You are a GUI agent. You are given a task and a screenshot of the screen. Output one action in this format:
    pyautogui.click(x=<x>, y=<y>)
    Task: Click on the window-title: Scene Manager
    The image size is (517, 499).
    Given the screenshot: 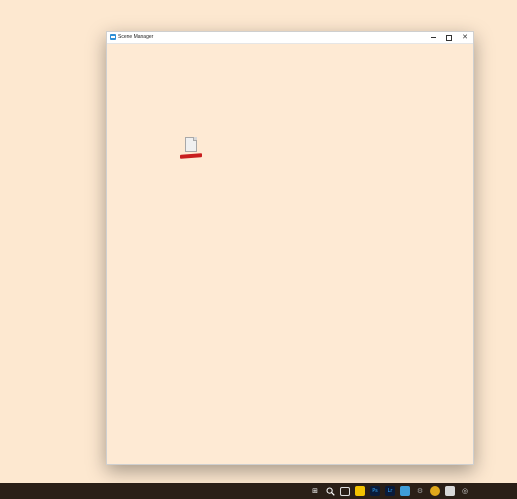 What is the action you would take?
    pyautogui.click(x=136, y=37)
    